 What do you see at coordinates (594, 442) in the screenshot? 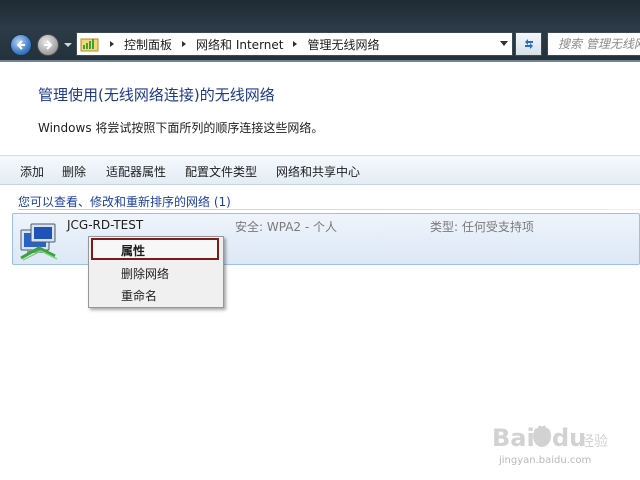
I see `svg-text: 经验` at bounding box center [594, 442].